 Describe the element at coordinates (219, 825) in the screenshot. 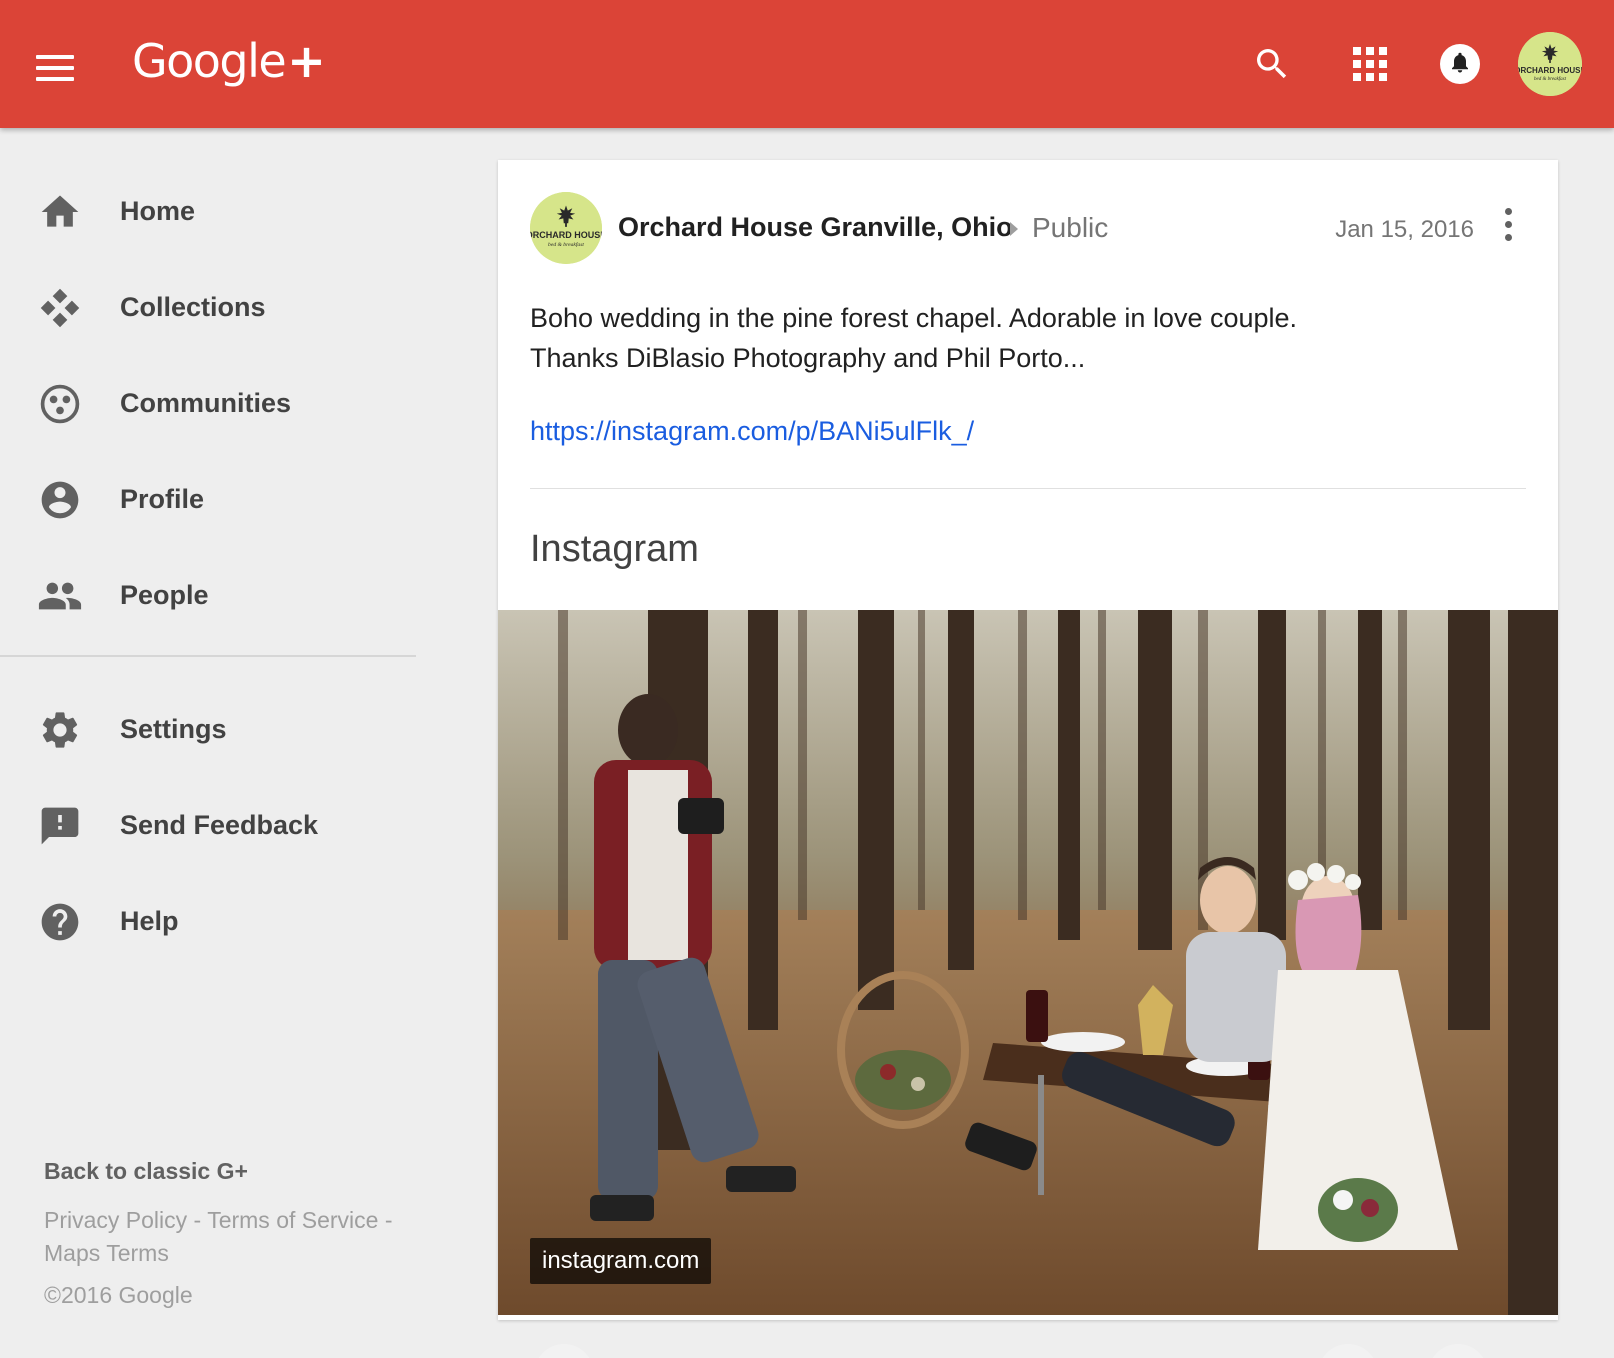

I see `sidebar-item-label: Send Feedback` at that location.